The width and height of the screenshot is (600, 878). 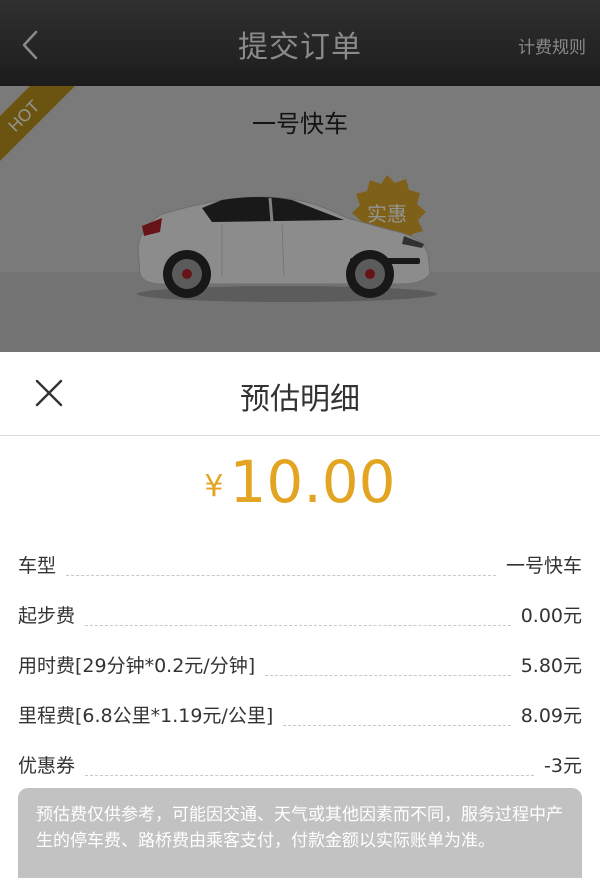 What do you see at coordinates (300, 715) in the screenshot?
I see `fee-row-distance-fee: 里程费[6.8公里*1.19元/公里] 8.09元` at bounding box center [300, 715].